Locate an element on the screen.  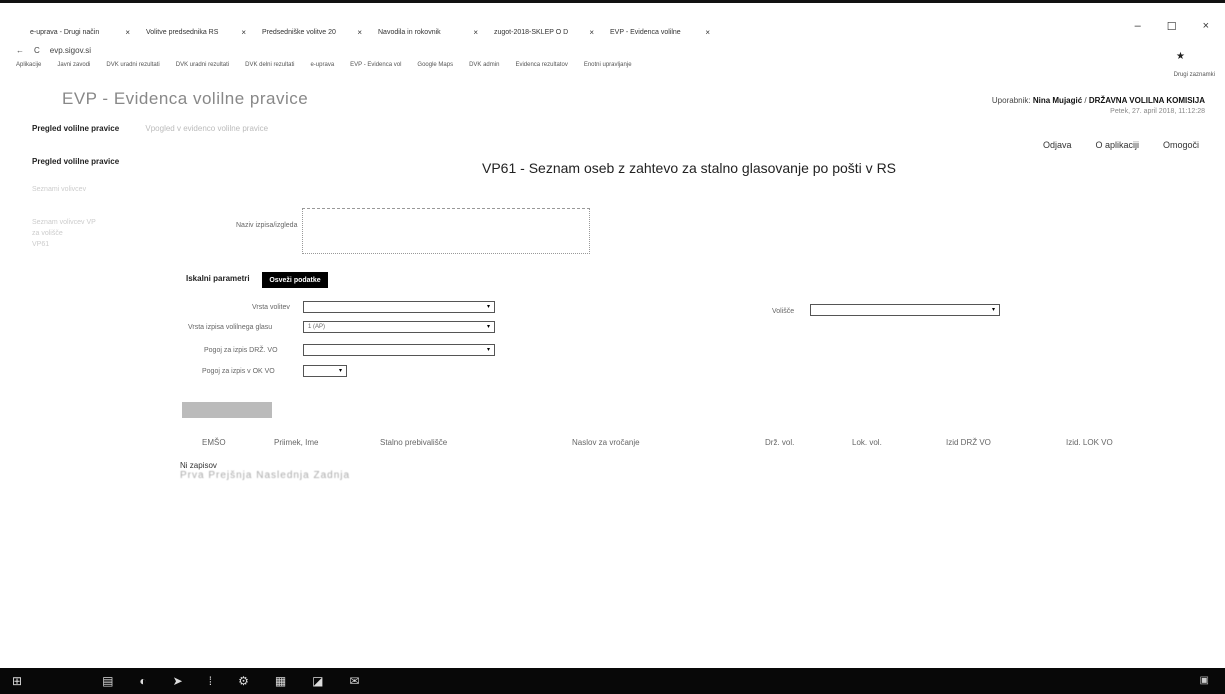
user-prefix: Uporabnik: is located at coordinates (1012, 100).